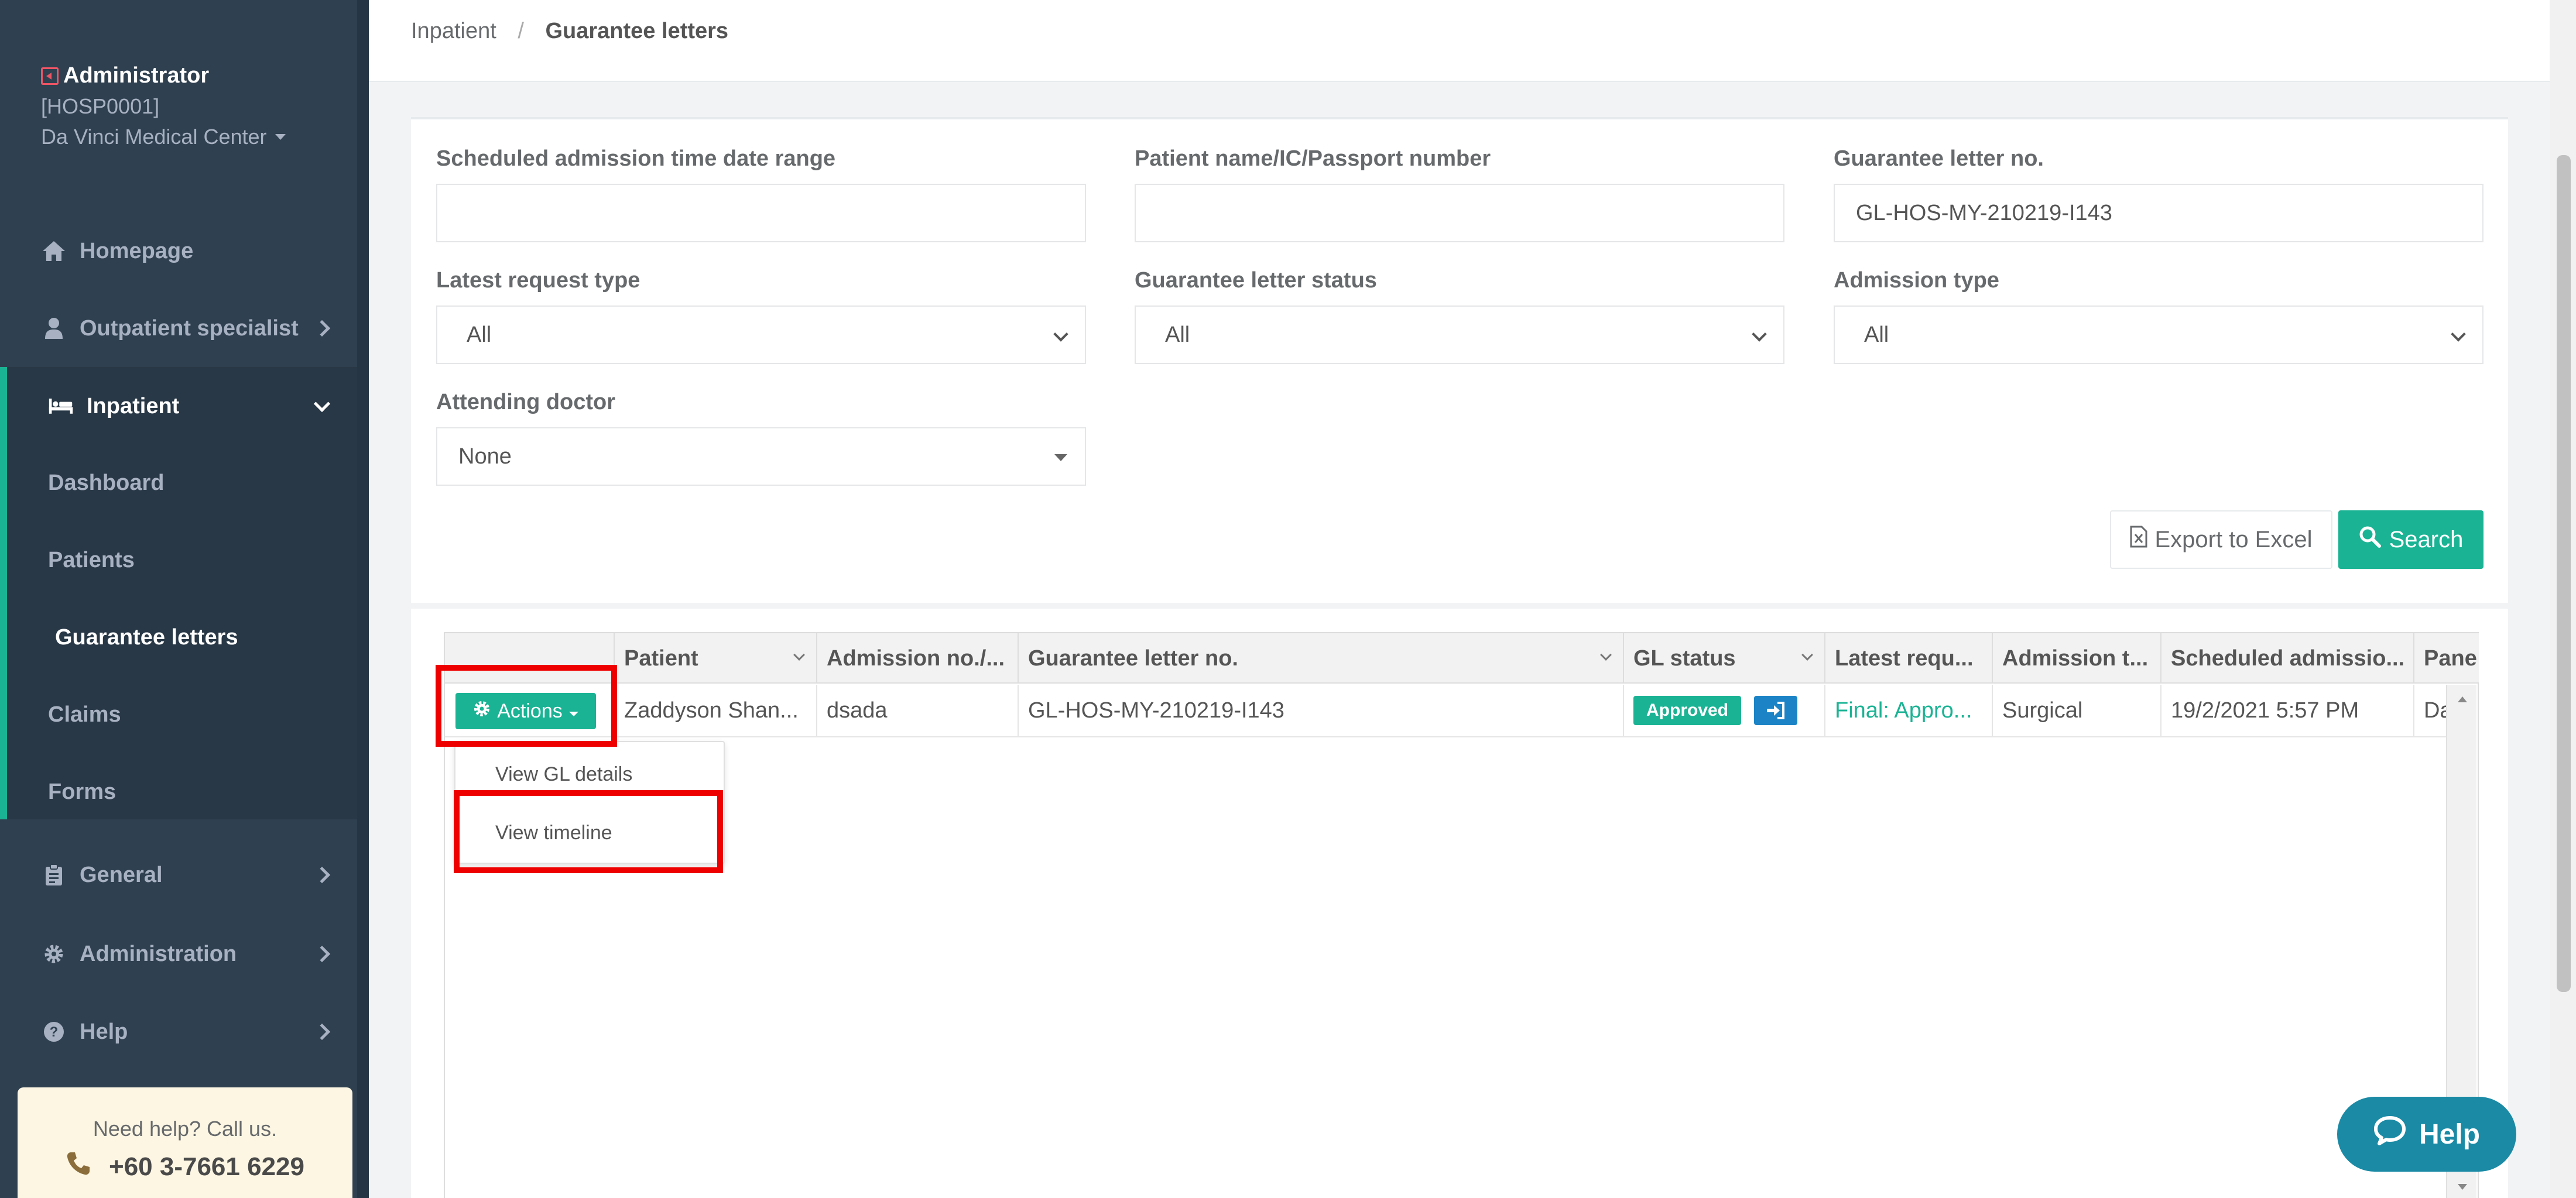 Image resolution: width=2576 pixels, height=1198 pixels. What do you see at coordinates (2426, 539) in the screenshot?
I see `search-label: Search` at bounding box center [2426, 539].